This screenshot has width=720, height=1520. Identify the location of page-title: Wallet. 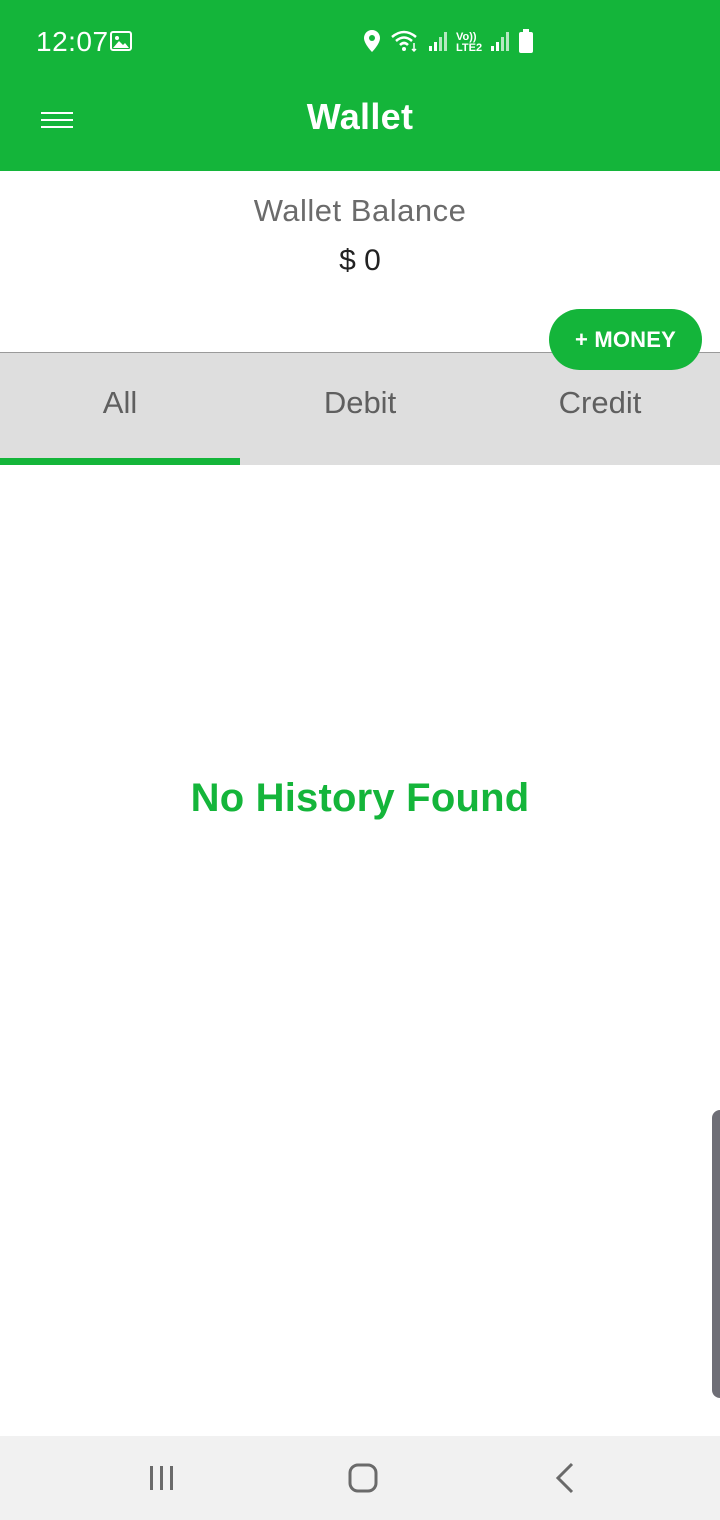
(360, 116).